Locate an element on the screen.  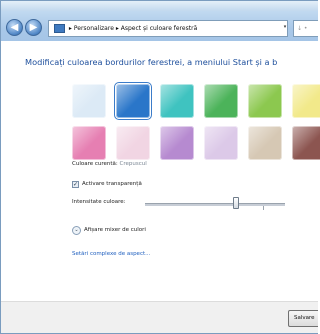
color-mixer-expander-button: ⌄ is located at coordinates (76, 230).